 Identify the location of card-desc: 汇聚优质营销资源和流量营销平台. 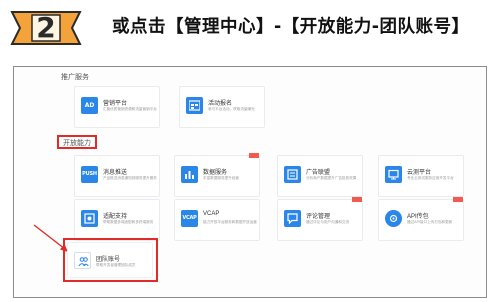
(130, 109).